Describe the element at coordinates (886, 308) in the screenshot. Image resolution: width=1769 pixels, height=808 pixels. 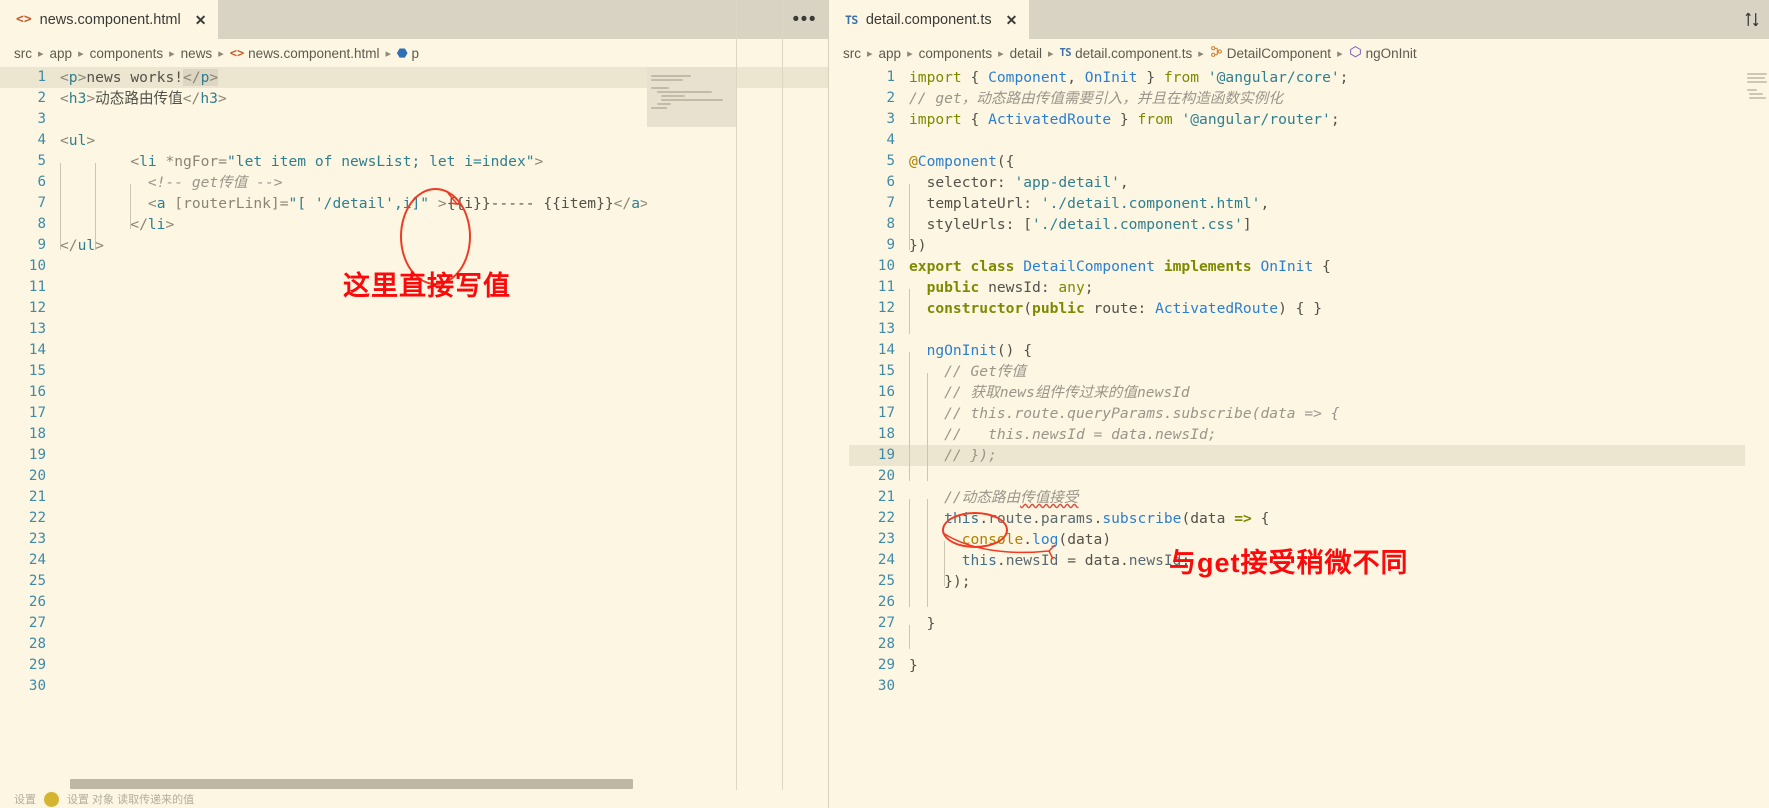
I see `line-number: 12` at that location.